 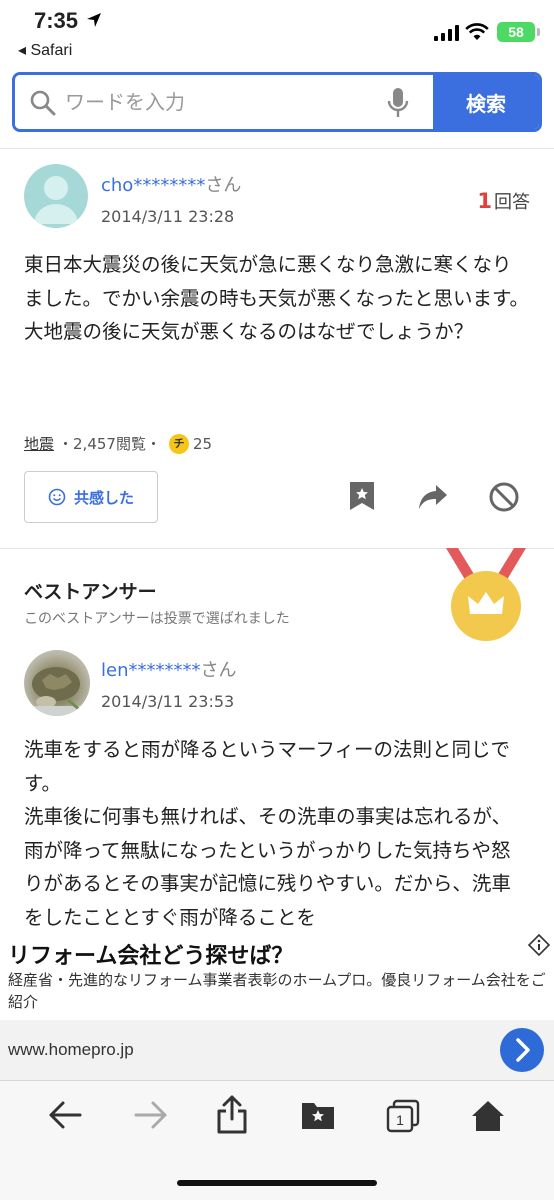 I want to click on back-to-safari-link: ◂ Safari, so click(x=45, y=50).